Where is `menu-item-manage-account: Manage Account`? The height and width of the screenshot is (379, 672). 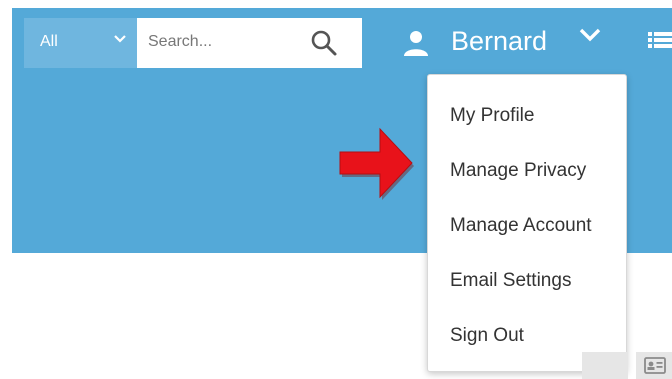 menu-item-manage-account: Manage Account is located at coordinates (527, 226).